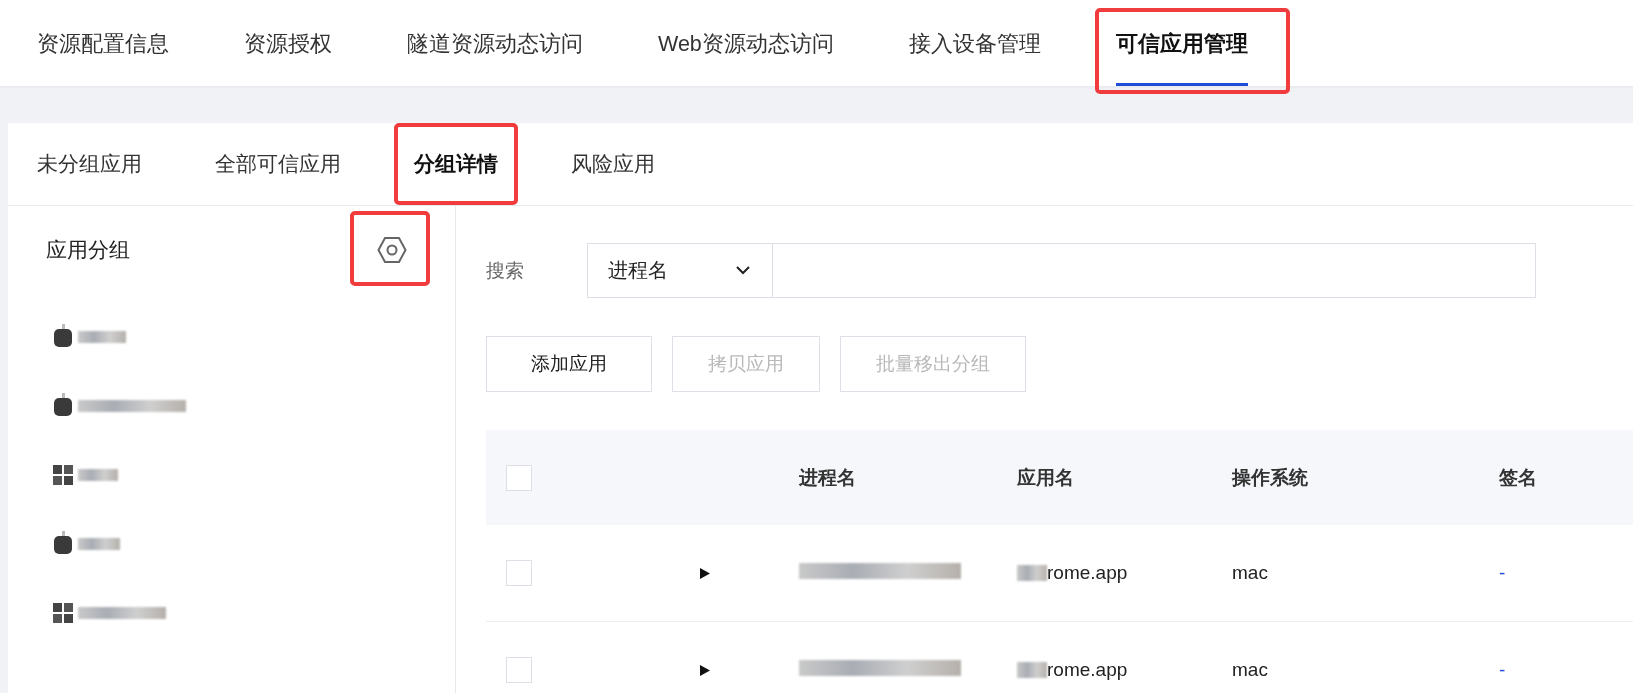  What do you see at coordinates (1181, 43) in the screenshot?
I see `top-tab: 可信应用管理` at bounding box center [1181, 43].